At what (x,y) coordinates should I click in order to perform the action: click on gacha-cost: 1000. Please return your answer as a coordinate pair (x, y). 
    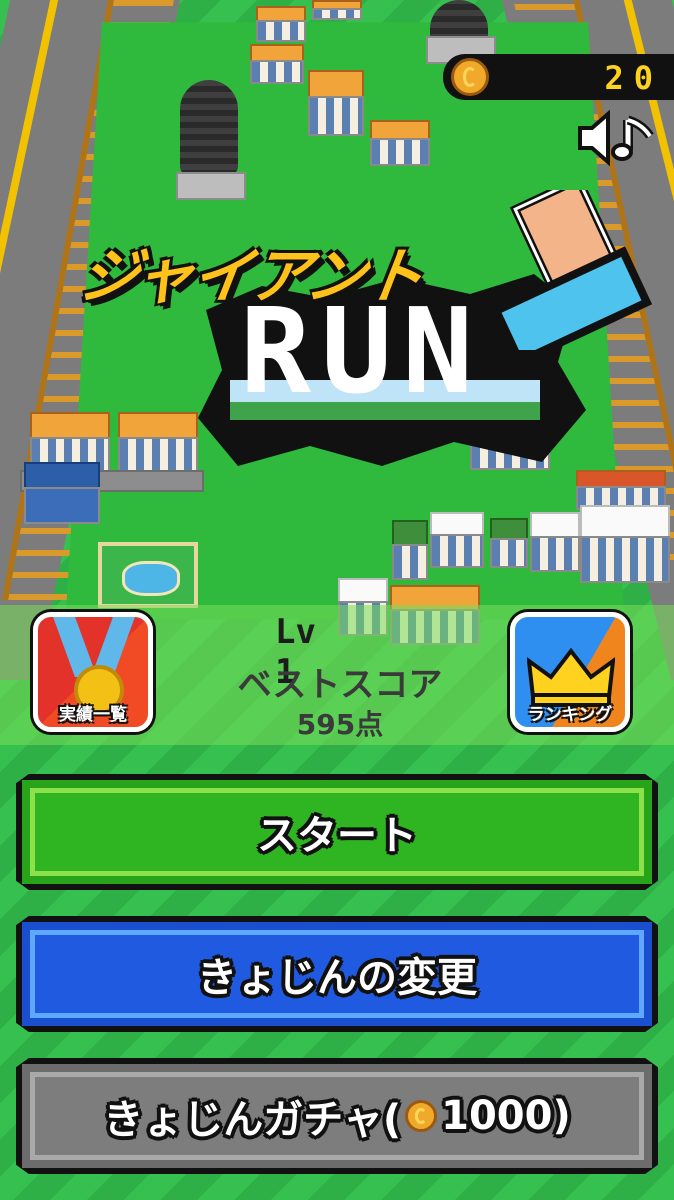
    Looking at the image, I should click on (497, 1116).